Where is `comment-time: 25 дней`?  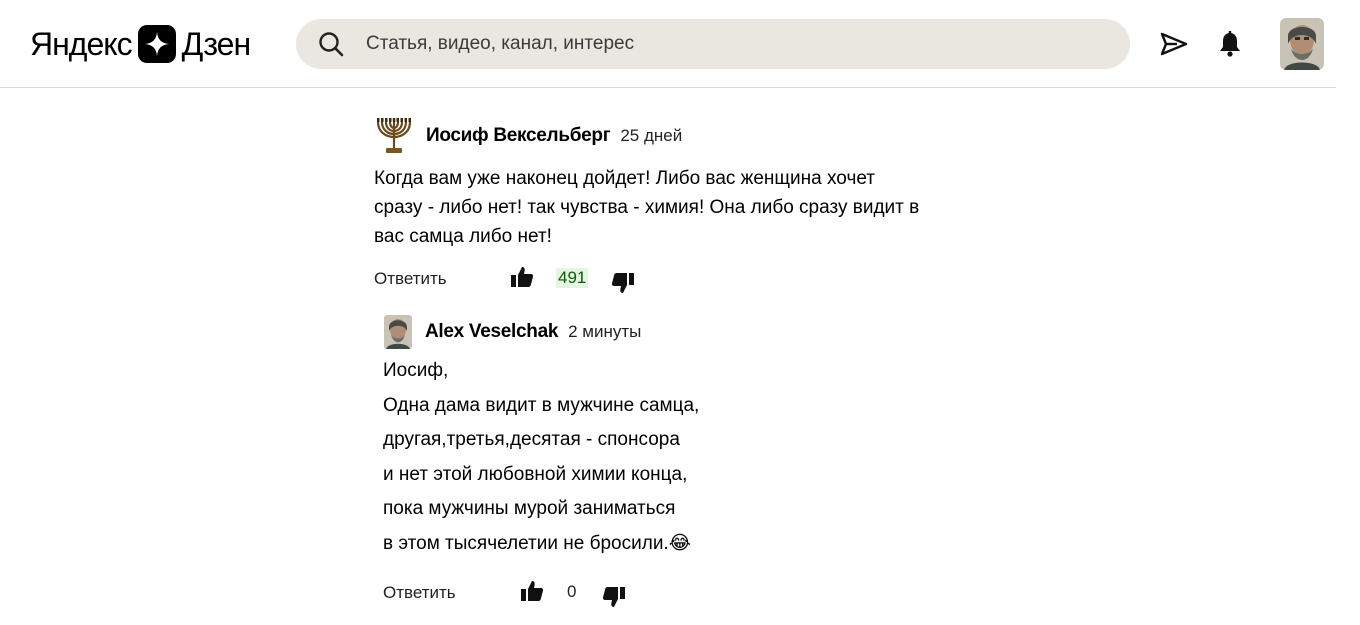
comment-time: 25 дней is located at coordinates (651, 135).